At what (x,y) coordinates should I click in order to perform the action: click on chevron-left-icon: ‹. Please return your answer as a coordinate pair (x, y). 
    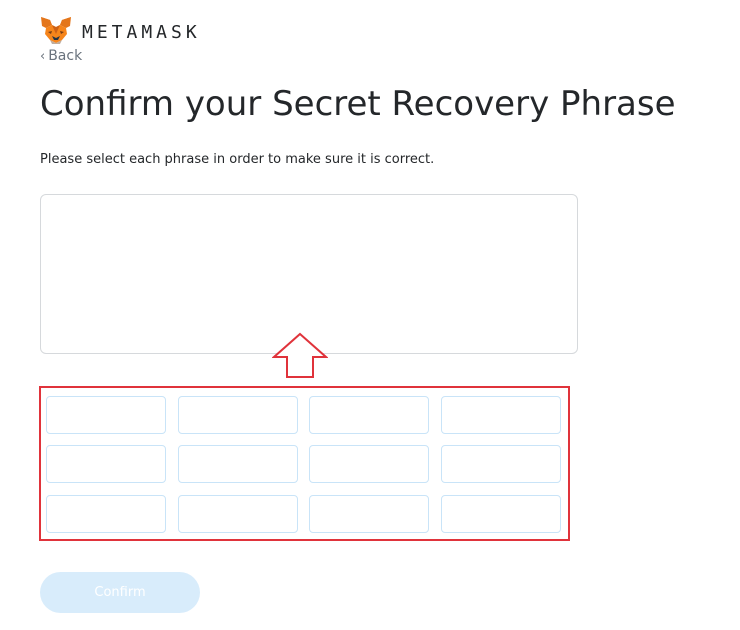
    Looking at the image, I should click on (43, 56).